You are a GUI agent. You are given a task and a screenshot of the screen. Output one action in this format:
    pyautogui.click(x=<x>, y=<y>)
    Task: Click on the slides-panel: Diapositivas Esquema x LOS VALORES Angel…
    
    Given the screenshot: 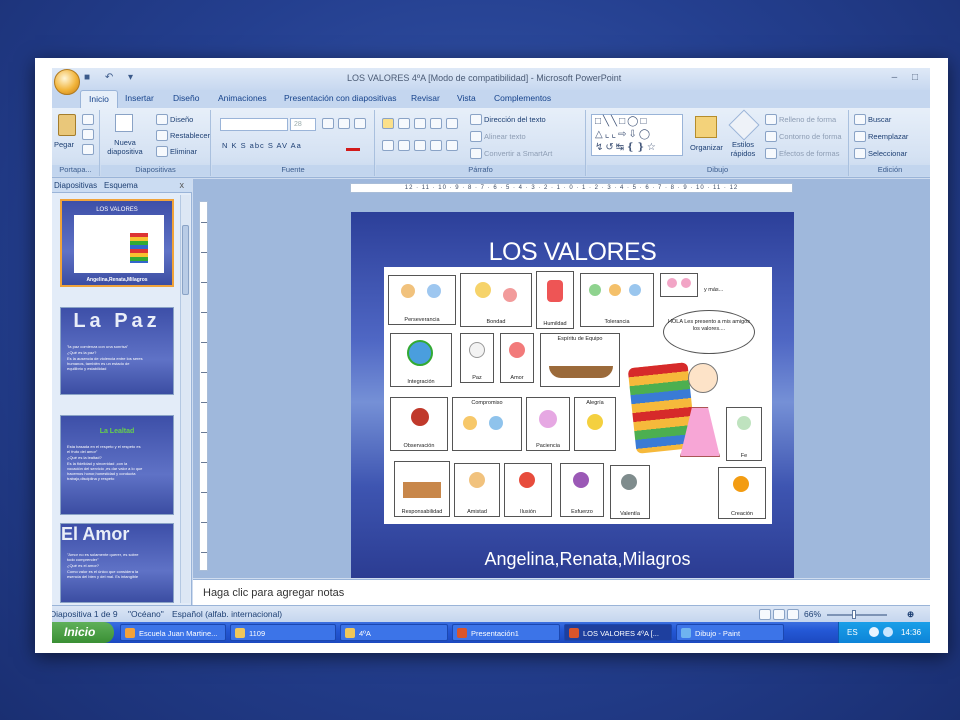 What is the action you would take?
    pyautogui.click(x=122, y=392)
    